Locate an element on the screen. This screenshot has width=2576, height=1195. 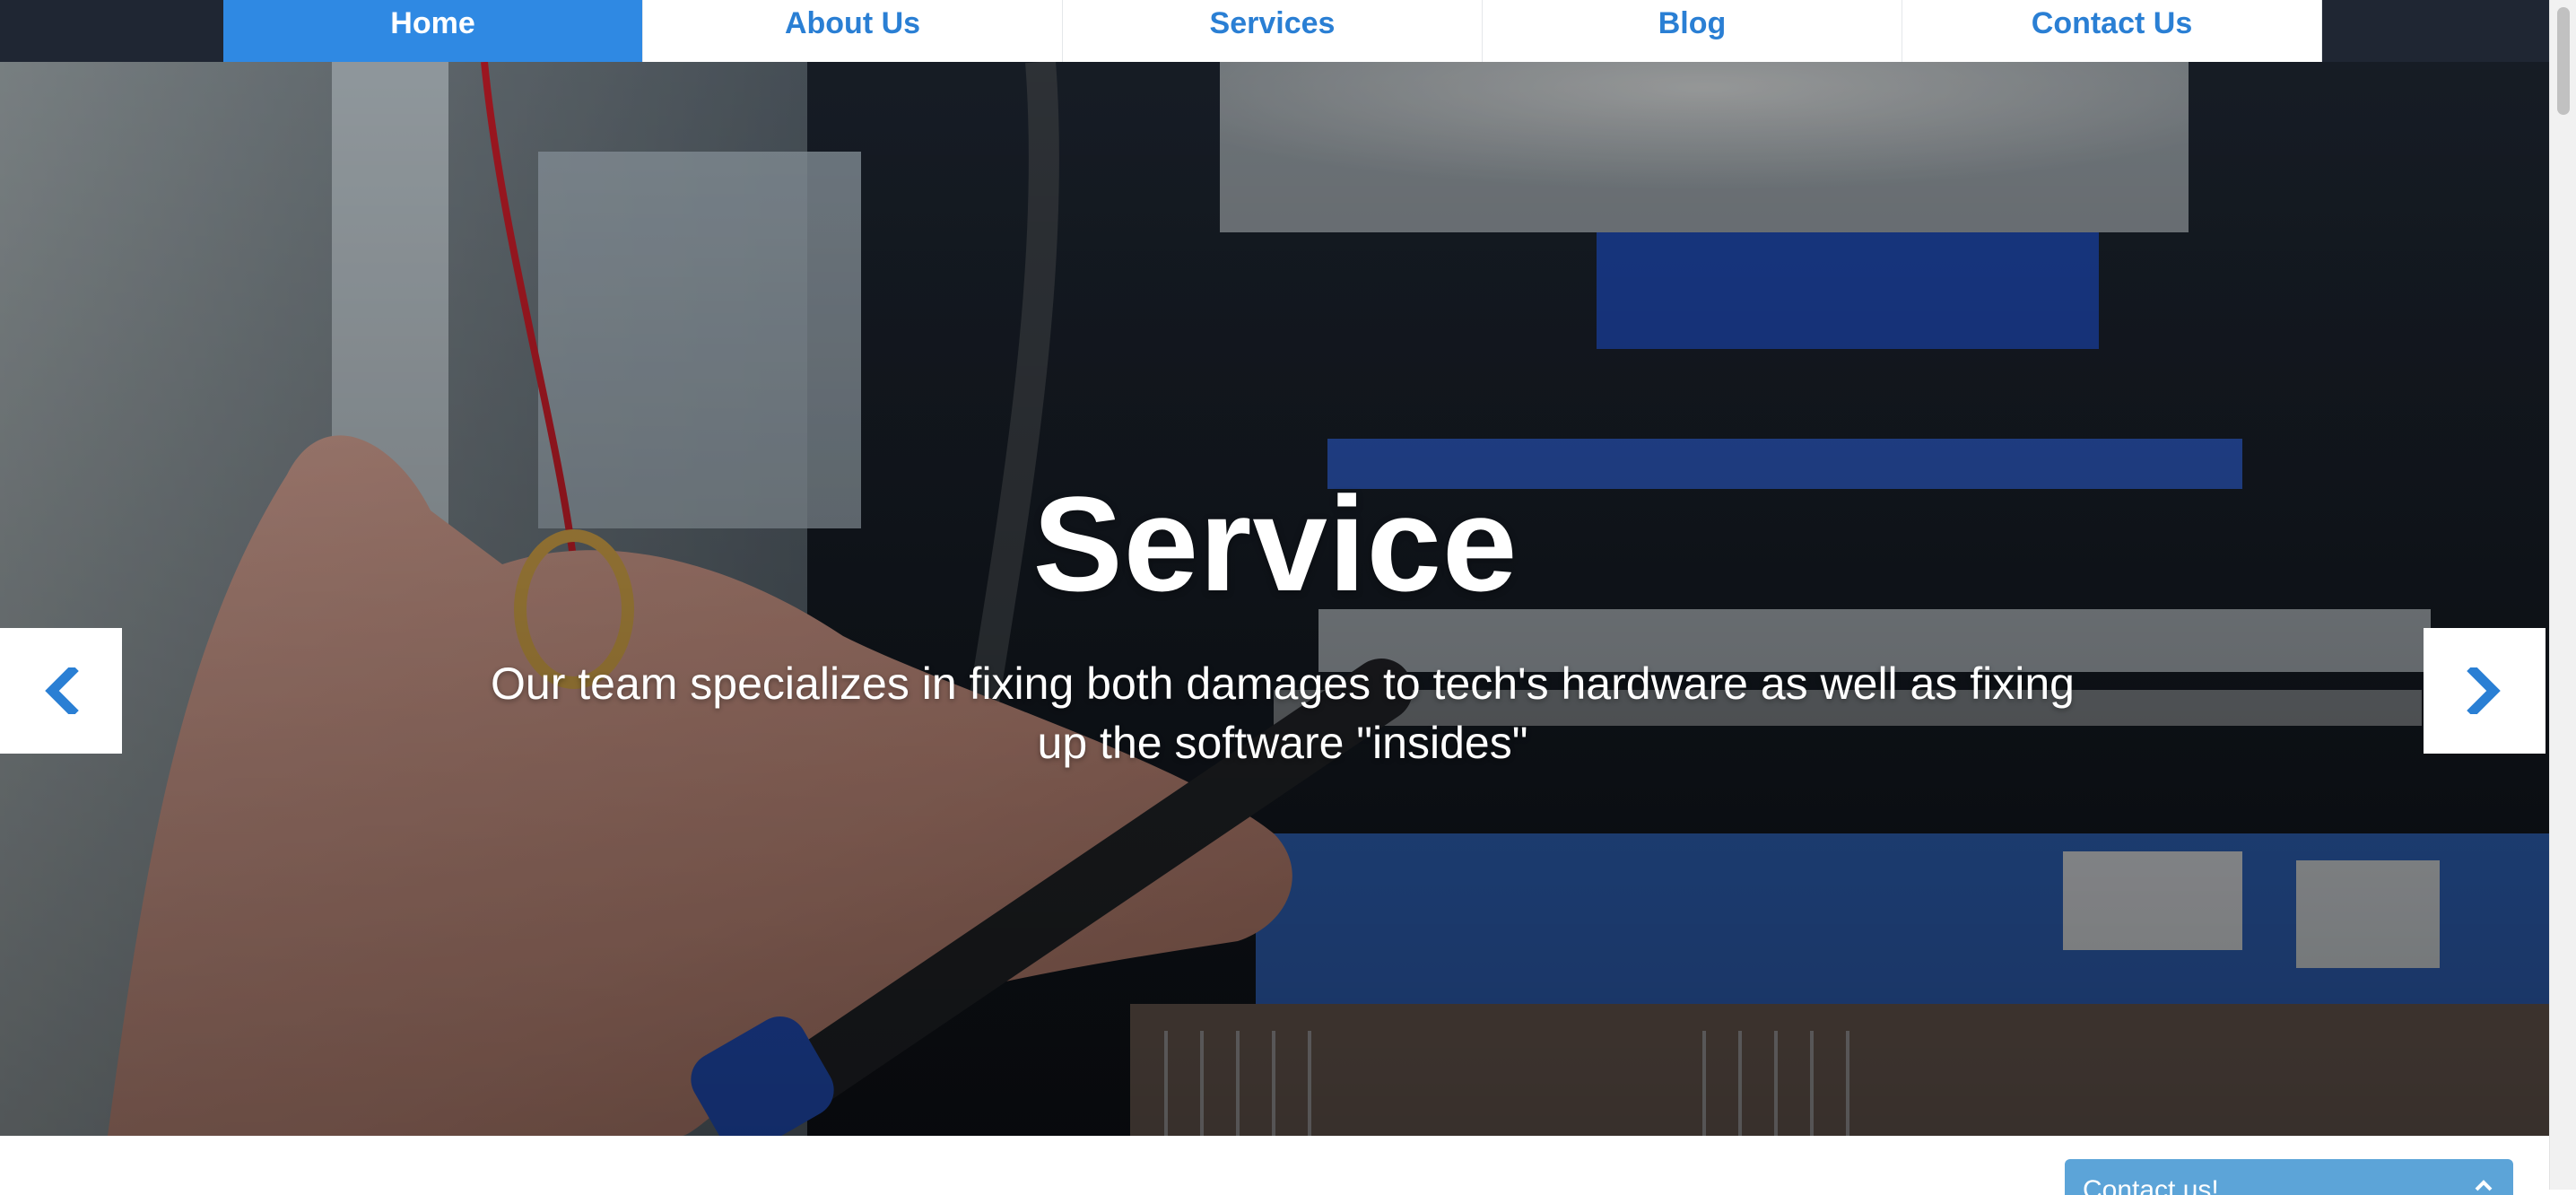
slider-next-button is located at coordinates (2485, 691).